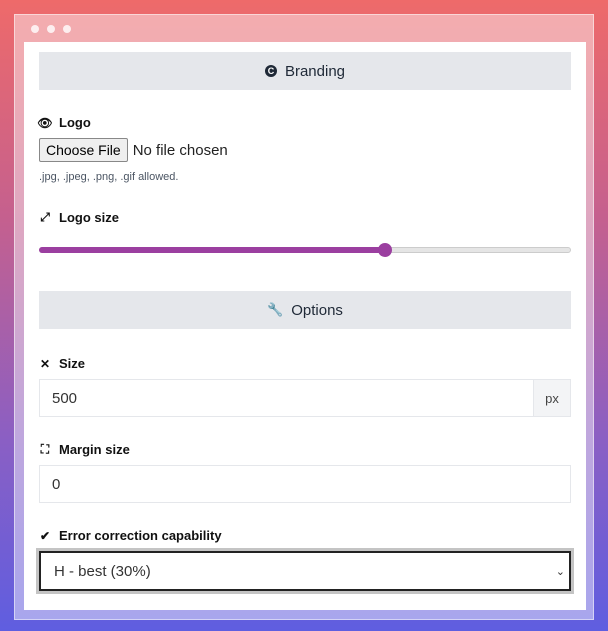 Image resolution: width=608 pixels, height=631 pixels. I want to click on error-correction-select: H - best (30%) ⌄, so click(305, 571).